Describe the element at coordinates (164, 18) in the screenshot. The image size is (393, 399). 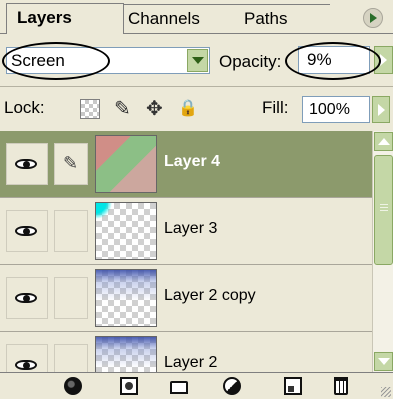
I see `tab-label: Channels` at that location.